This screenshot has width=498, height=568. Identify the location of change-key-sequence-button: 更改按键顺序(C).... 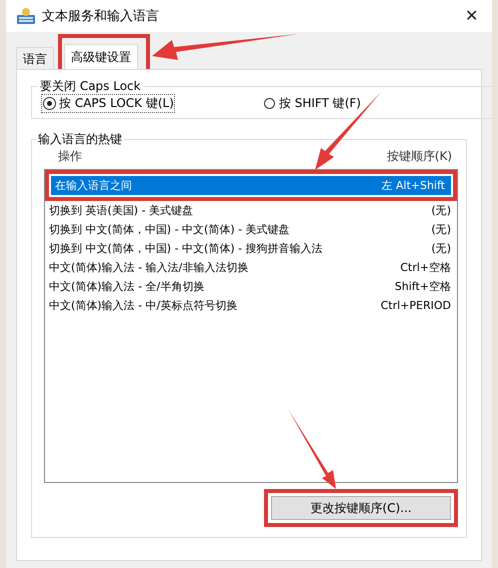
(361, 508).